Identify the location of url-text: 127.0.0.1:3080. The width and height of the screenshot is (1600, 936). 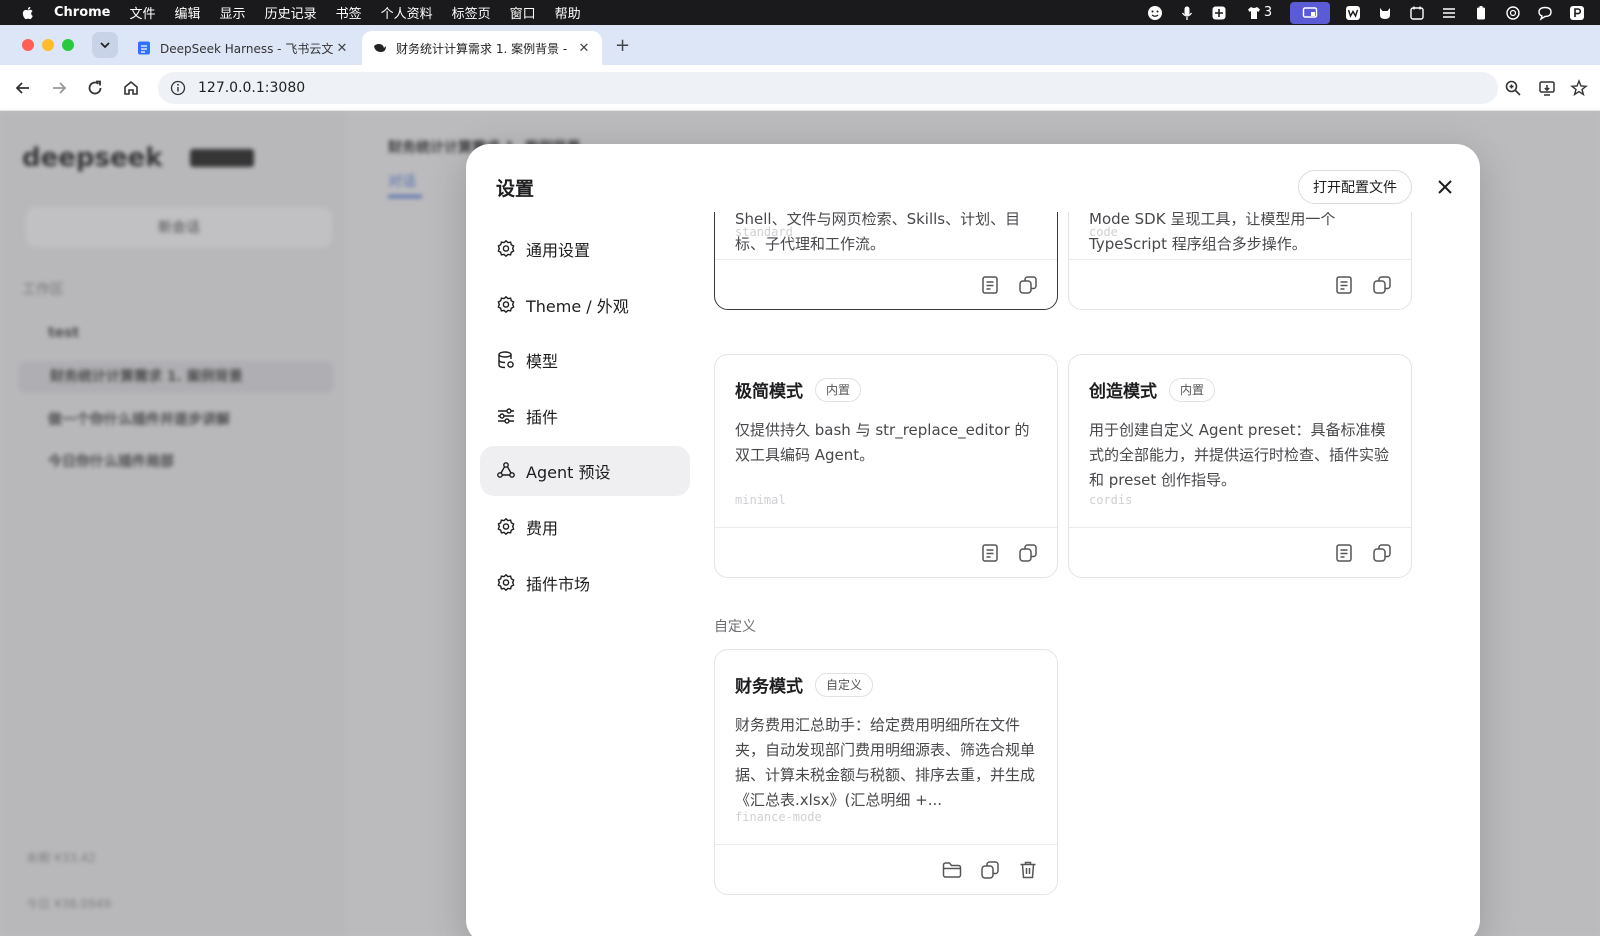
(251, 88).